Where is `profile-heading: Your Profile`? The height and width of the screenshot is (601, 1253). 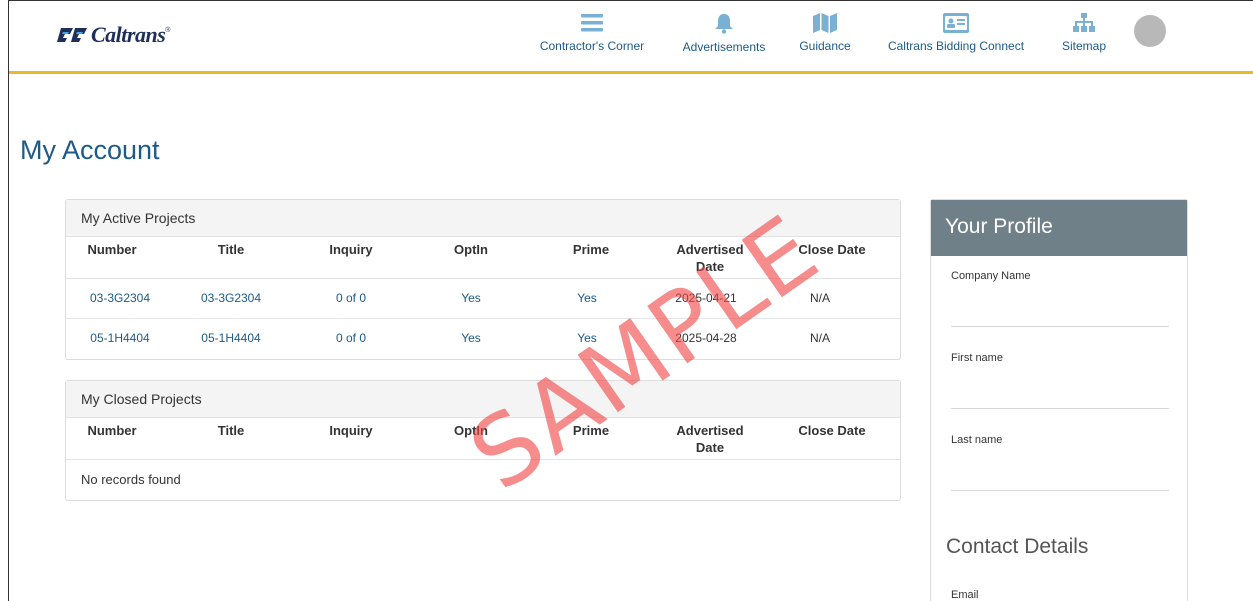
profile-heading: Your Profile is located at coordinates (1059, 228).